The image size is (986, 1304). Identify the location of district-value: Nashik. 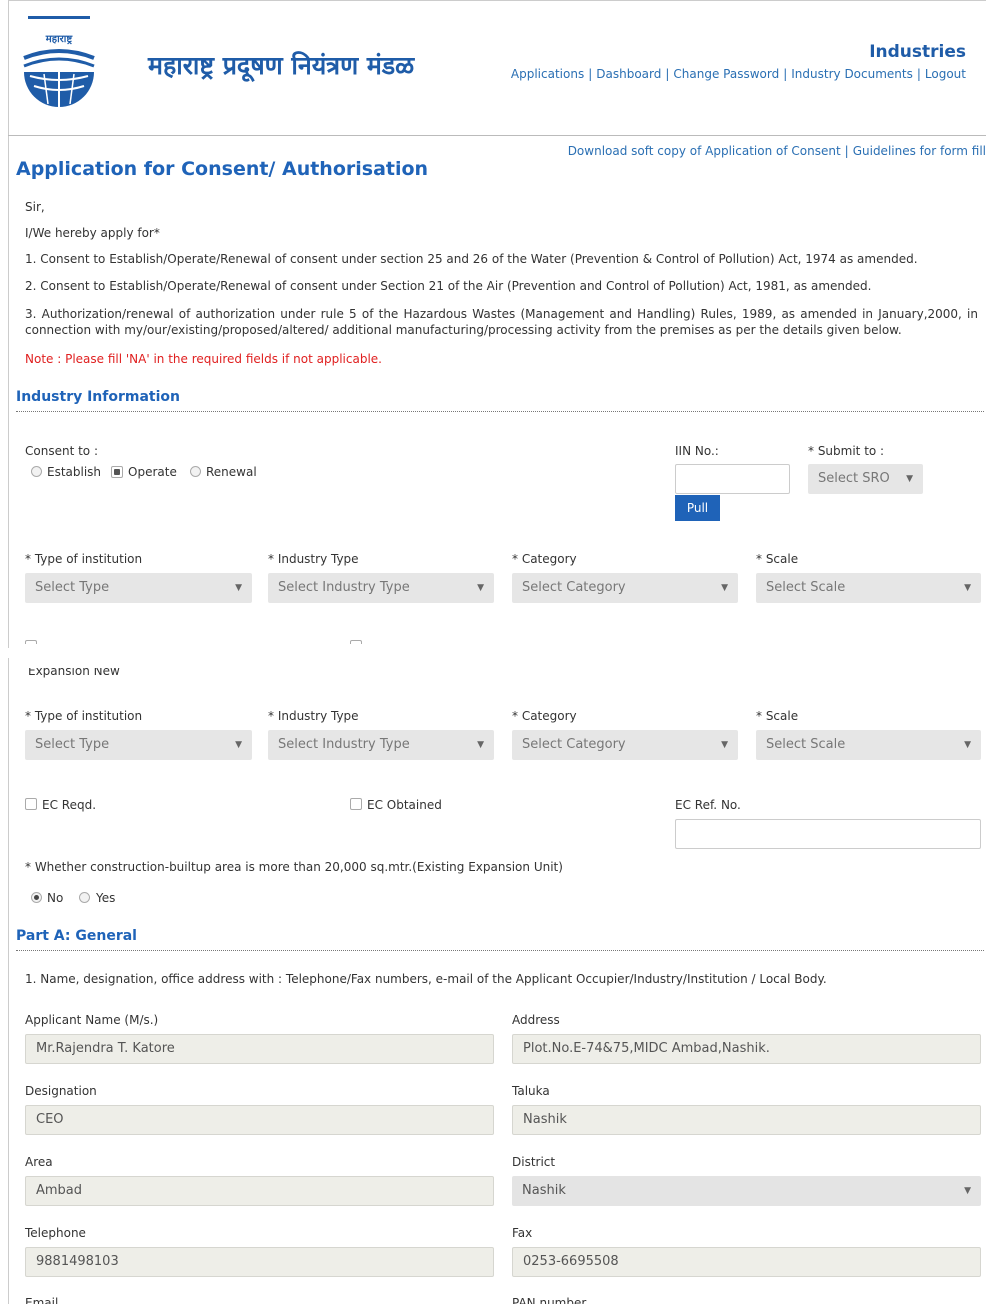
(544, 1190).